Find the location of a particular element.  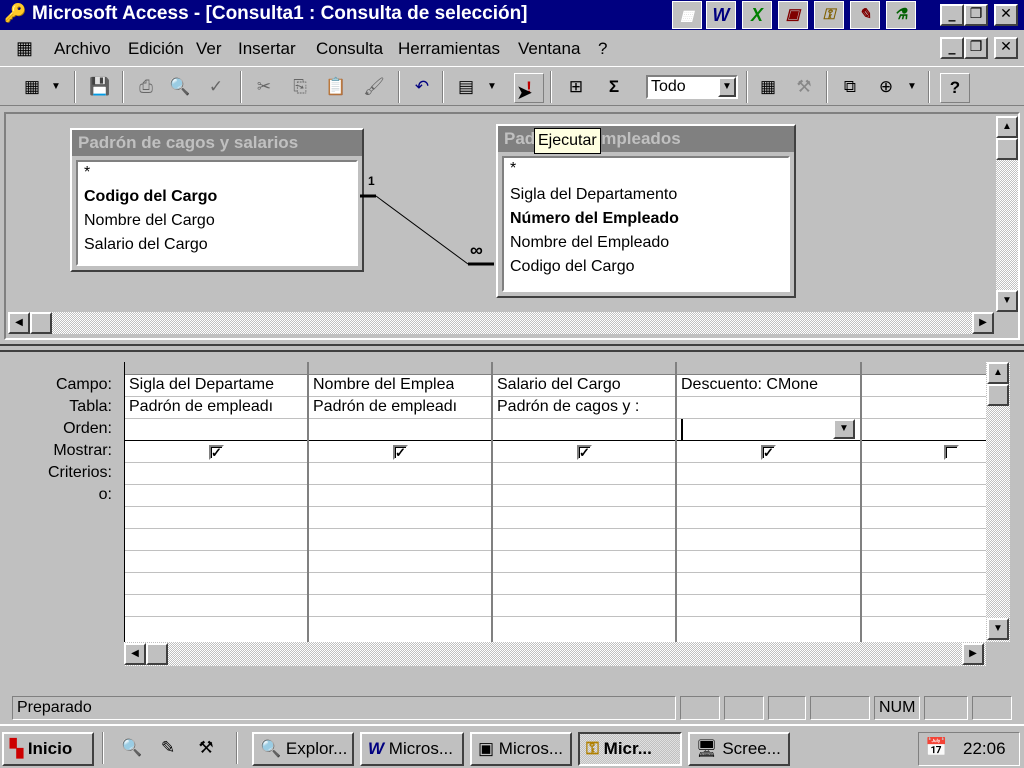

tools-quick-icon: ⚒ is located at coordinates (206, 748).